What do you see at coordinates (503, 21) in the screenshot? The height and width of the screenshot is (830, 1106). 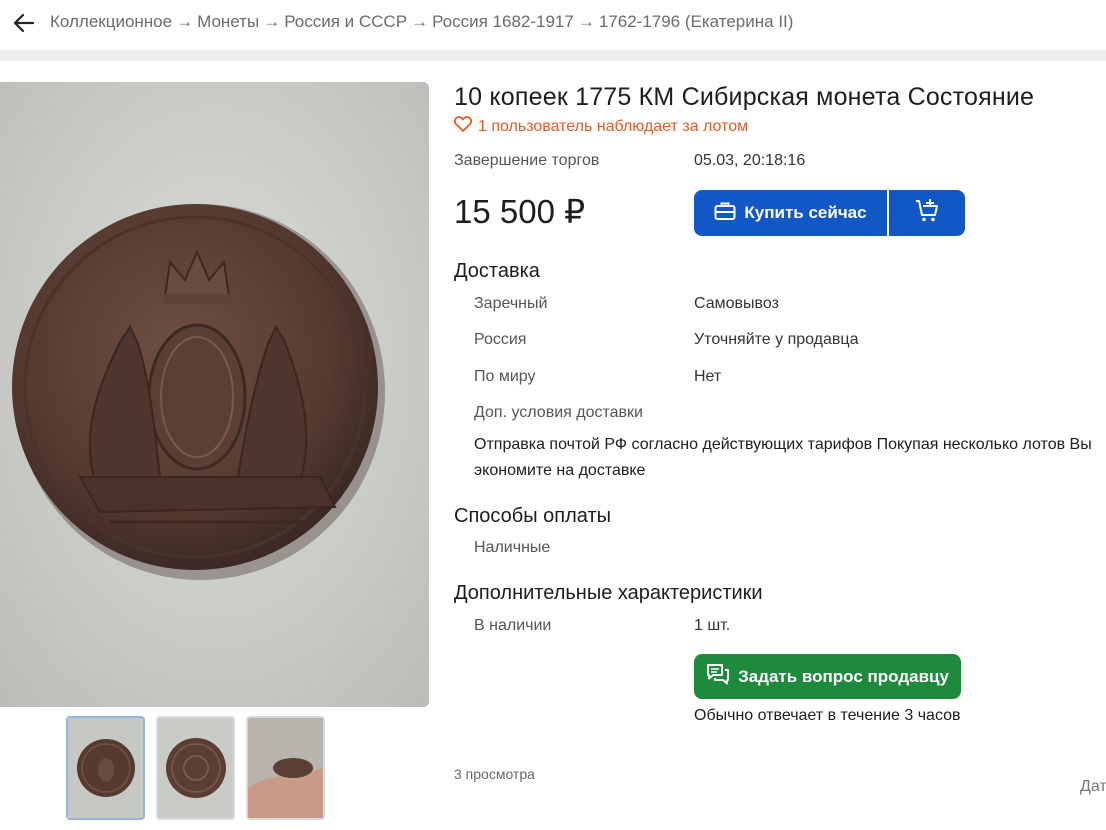 I see `breadcrumb-item: Россия 1682-1917` at bounding box center [503, 21].